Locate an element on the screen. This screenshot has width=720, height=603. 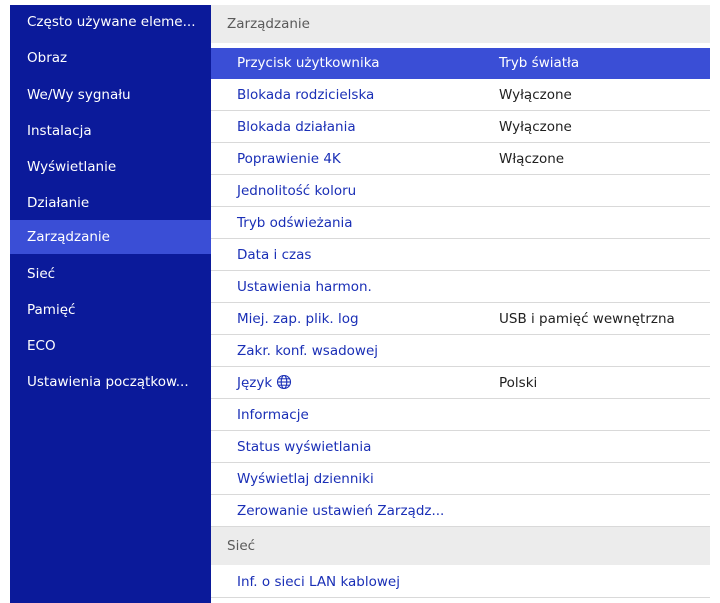
row-label: Język is located at coordinates (264, 383).